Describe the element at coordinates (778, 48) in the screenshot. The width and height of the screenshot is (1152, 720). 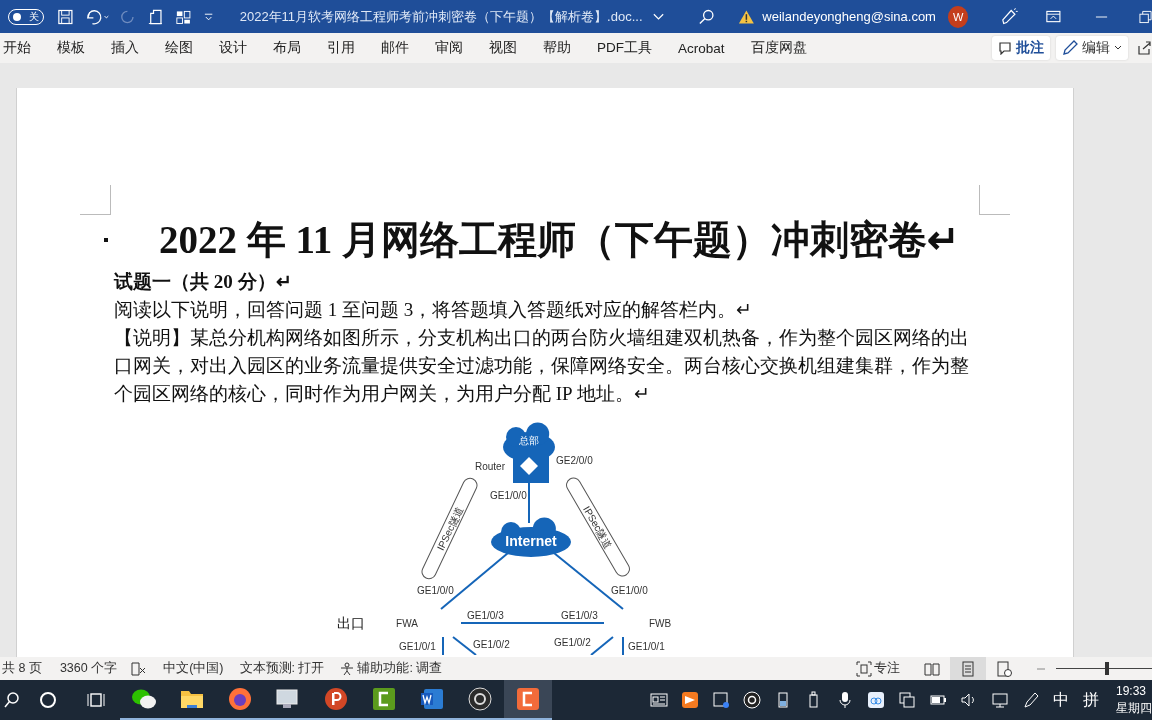
I see `ribbon-tab: 百度网盘` at that location.